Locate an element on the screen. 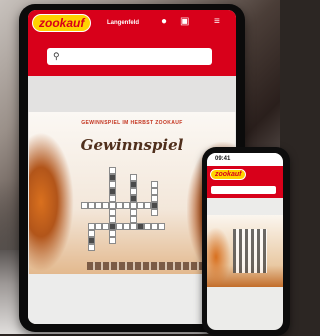 The width and height of the screenshot is (320, 336). cart-icon: ▣ is located at coordinates (184, 22).